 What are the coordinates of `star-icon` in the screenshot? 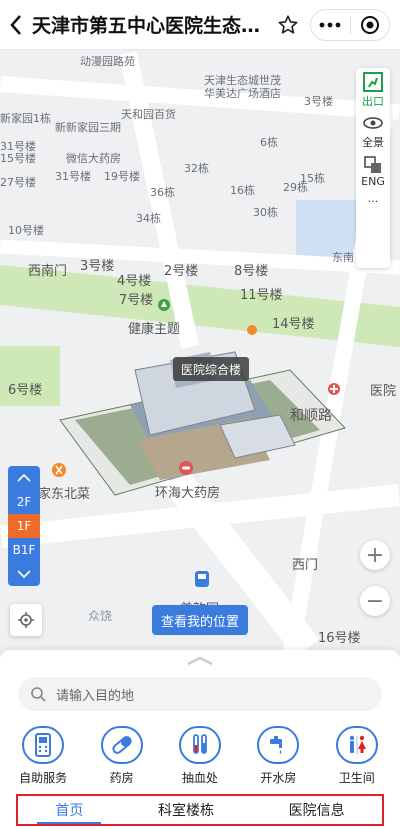 It's located at (288, 24).